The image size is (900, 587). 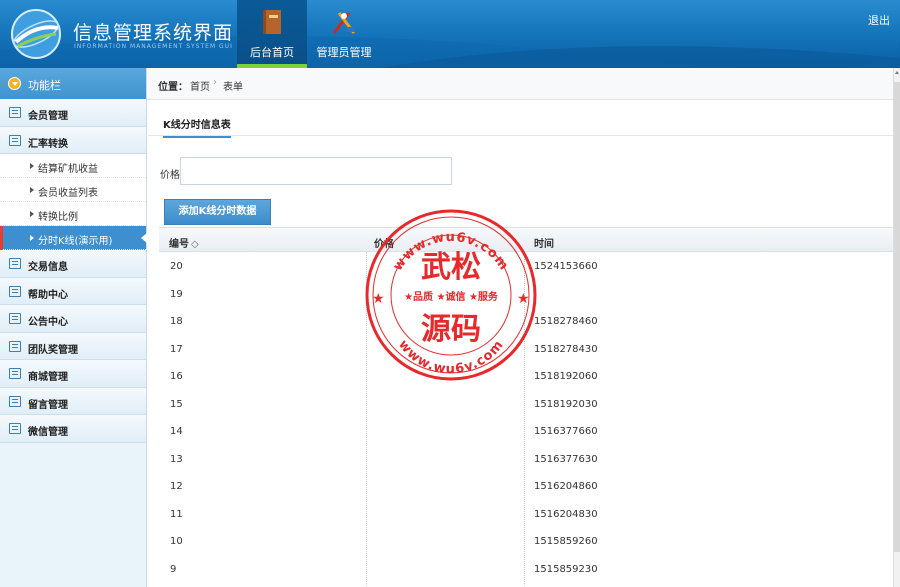 I want to click on sidebar-item-label: 商城管理, so click(x=48, y=377).